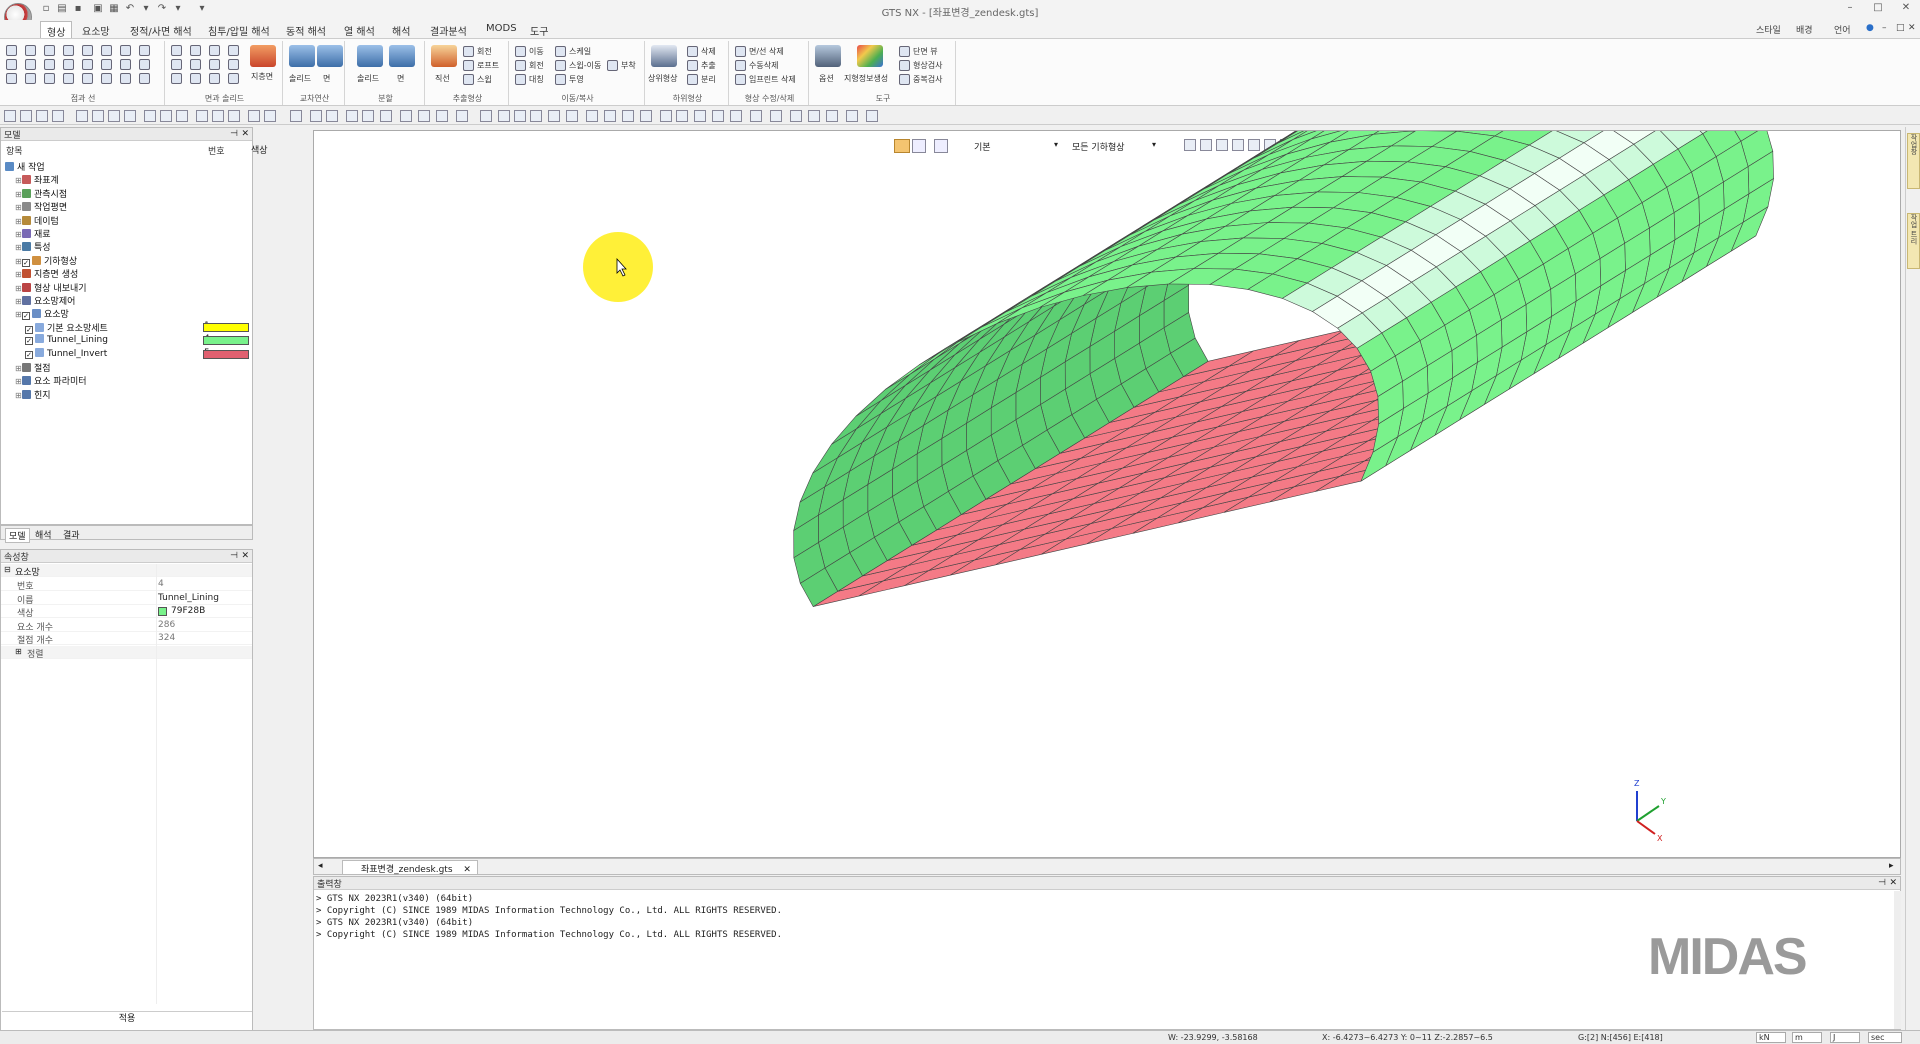 The width and height of the screenshot is (1920, 1044). What do you see at coordinates (444, 56) in the screenshot?
I see `line-extract-icon` at bounding box center [444, 56].